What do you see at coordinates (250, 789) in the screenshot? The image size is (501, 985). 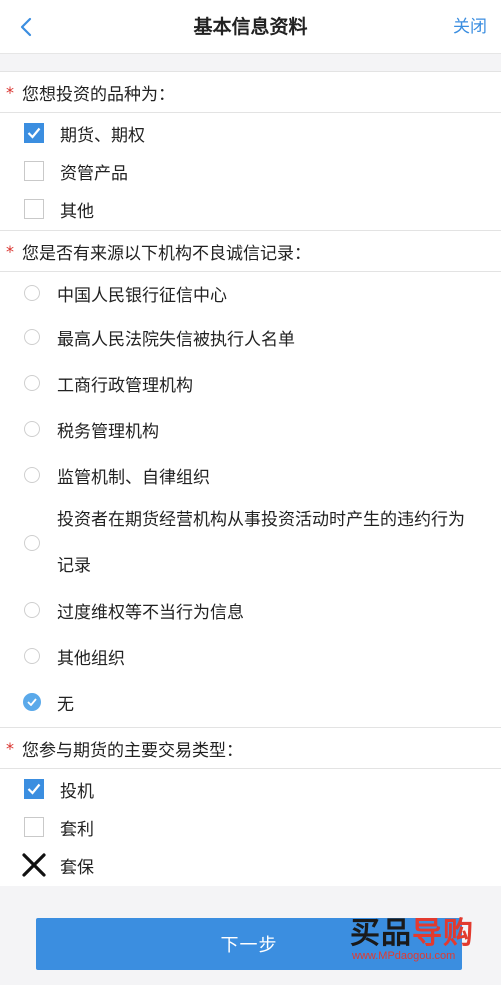 I see `option-speculation: 投机` at bounding box center [250, 789].